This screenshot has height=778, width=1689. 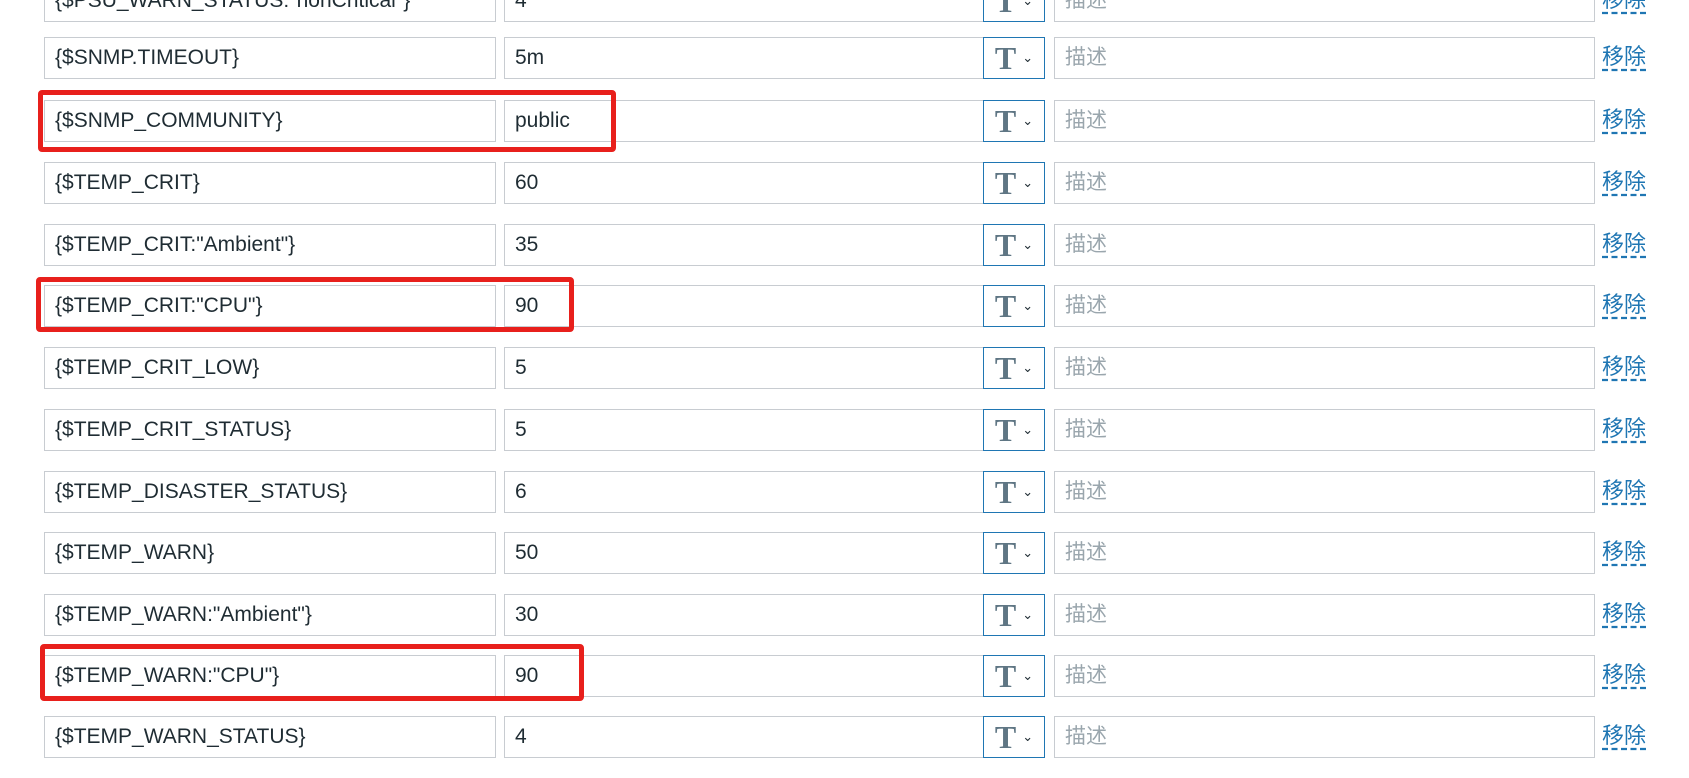 What do you see at coordinates (270, 121) in the screenshot?
I see `macro-name-field: {$SNMP_COMMUNITY}` at bounding box center [270, 121].